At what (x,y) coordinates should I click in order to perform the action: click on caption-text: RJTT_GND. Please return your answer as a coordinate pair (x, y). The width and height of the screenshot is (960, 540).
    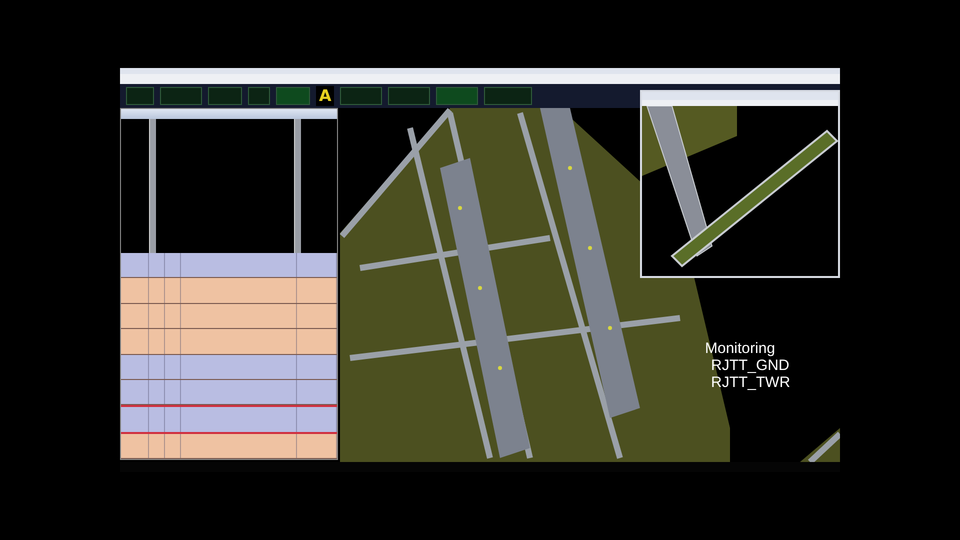
    Looking at the image, I should click on (750, 365).